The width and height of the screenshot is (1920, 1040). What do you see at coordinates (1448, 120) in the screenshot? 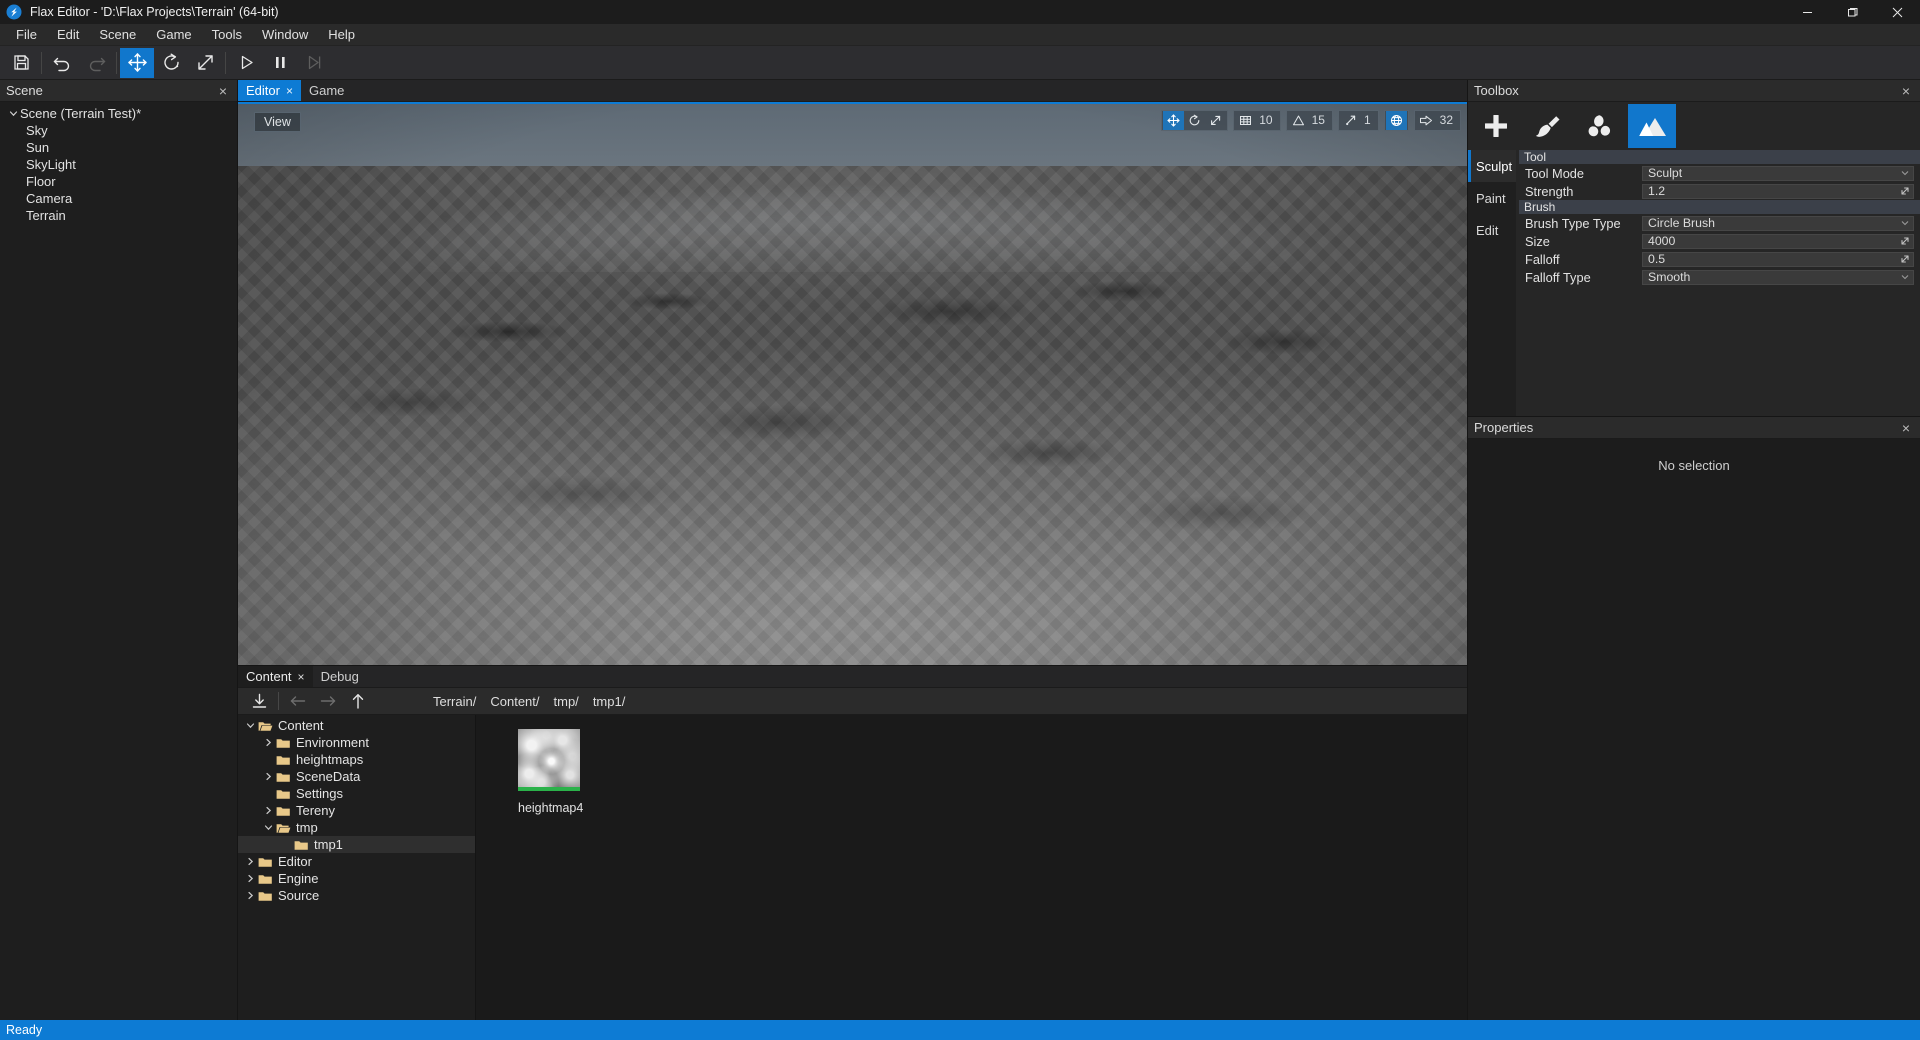
I see `camera-speed-value: 32` at bounding box center [1448, 120].